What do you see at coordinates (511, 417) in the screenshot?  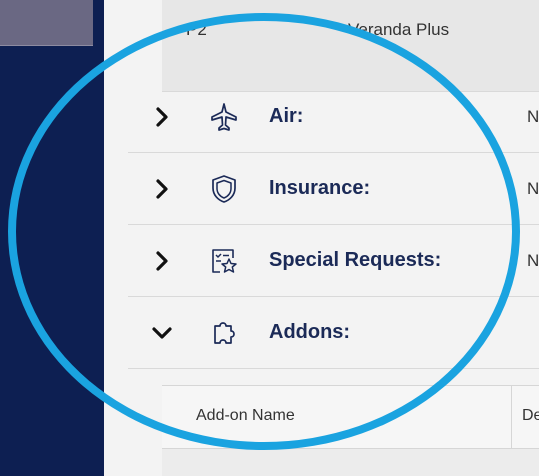 I see `column-divider` at bounding box center [511, 417].